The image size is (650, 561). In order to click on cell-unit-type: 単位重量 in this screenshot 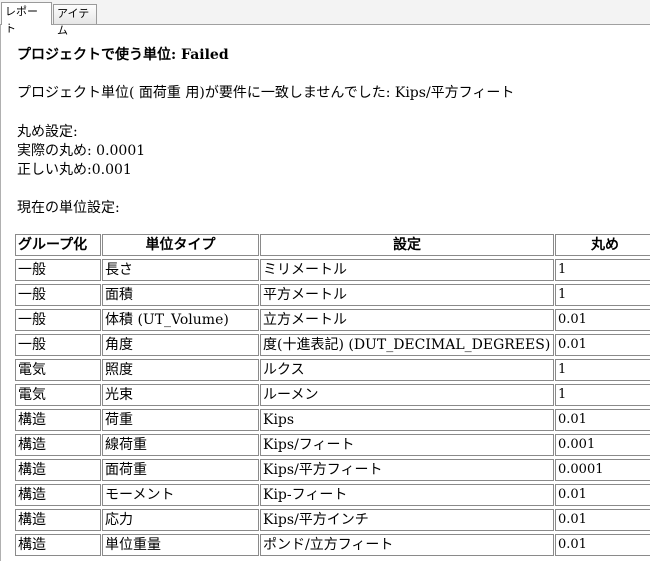, I will do `click(180, 545)`.